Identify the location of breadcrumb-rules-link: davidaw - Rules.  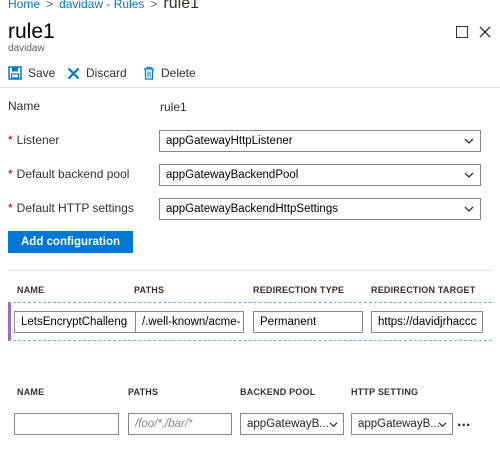
(101, 5).